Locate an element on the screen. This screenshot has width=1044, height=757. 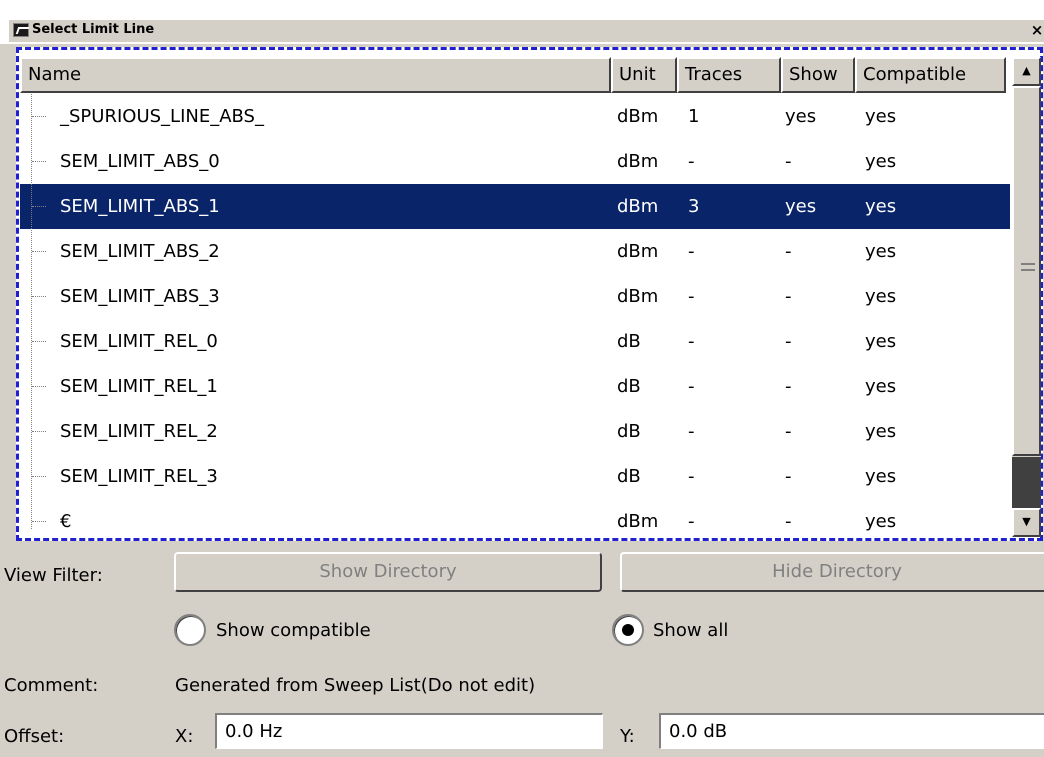
radio-show-compatible-label: Show compatible is located at coordinates (293, 630).